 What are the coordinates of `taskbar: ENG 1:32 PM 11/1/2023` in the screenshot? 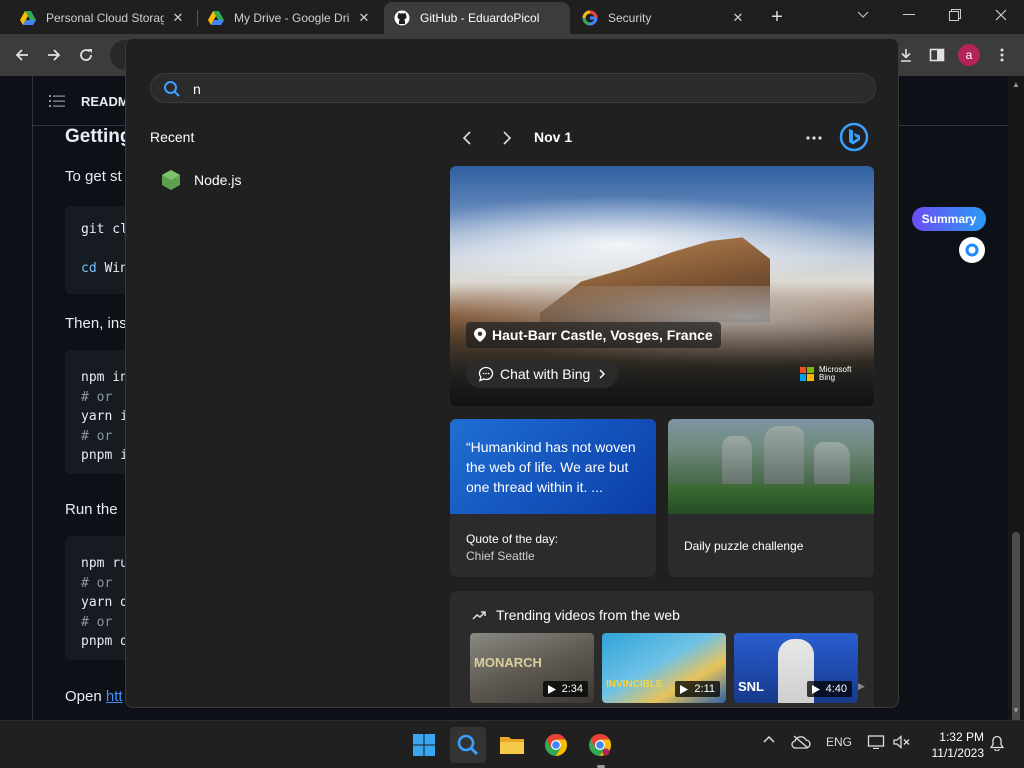 It's located at (512, 744).